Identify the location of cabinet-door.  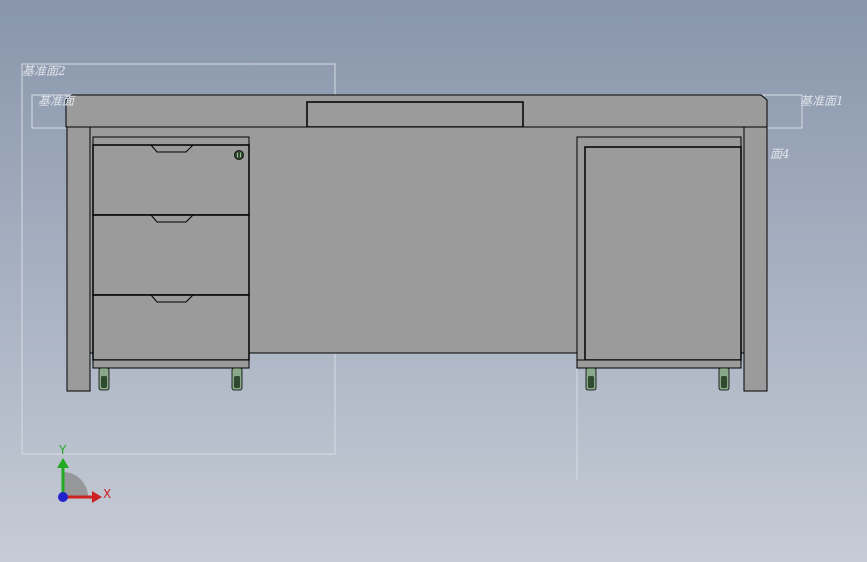
(663, 253).